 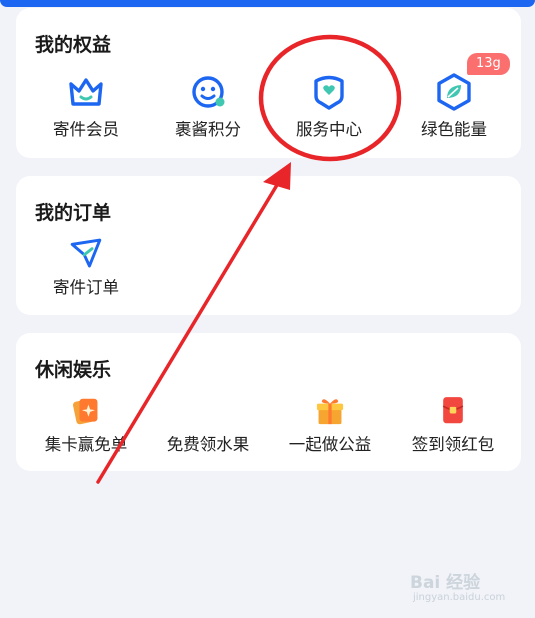 I want to click on paper-plane-icon, so click(x=86, y=253).